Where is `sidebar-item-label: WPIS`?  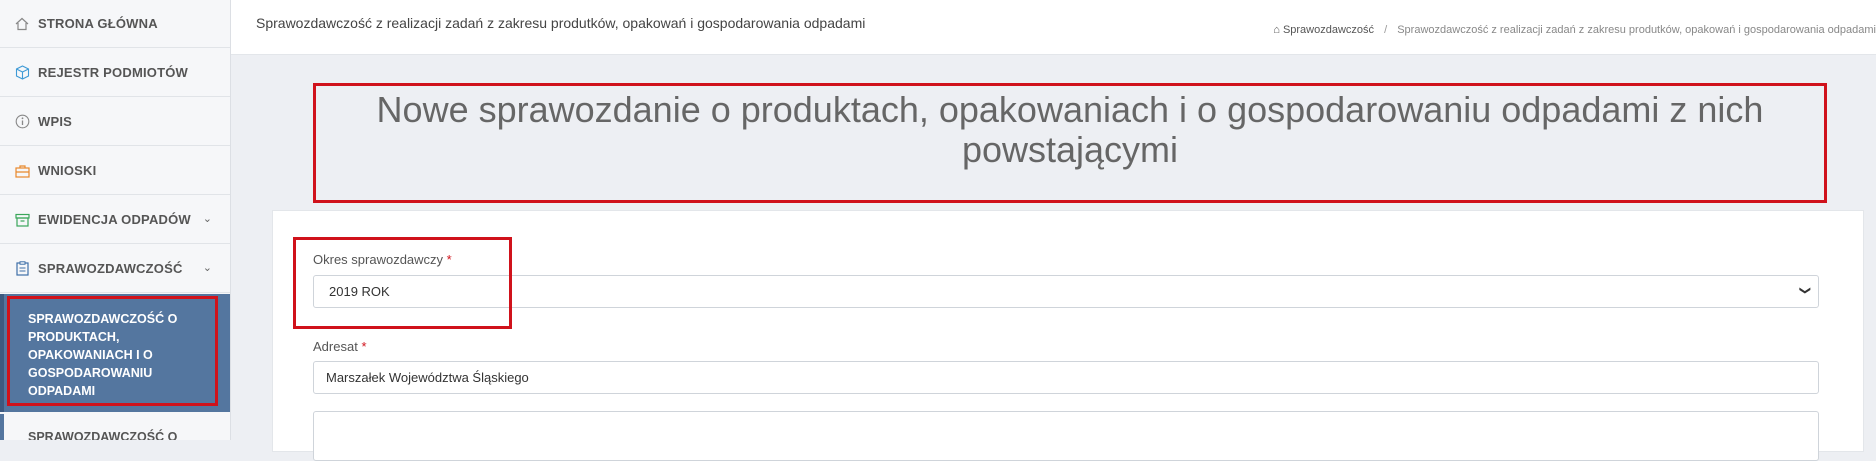
sidebar-item-label: WPIS is located at coordinates (55, 121).